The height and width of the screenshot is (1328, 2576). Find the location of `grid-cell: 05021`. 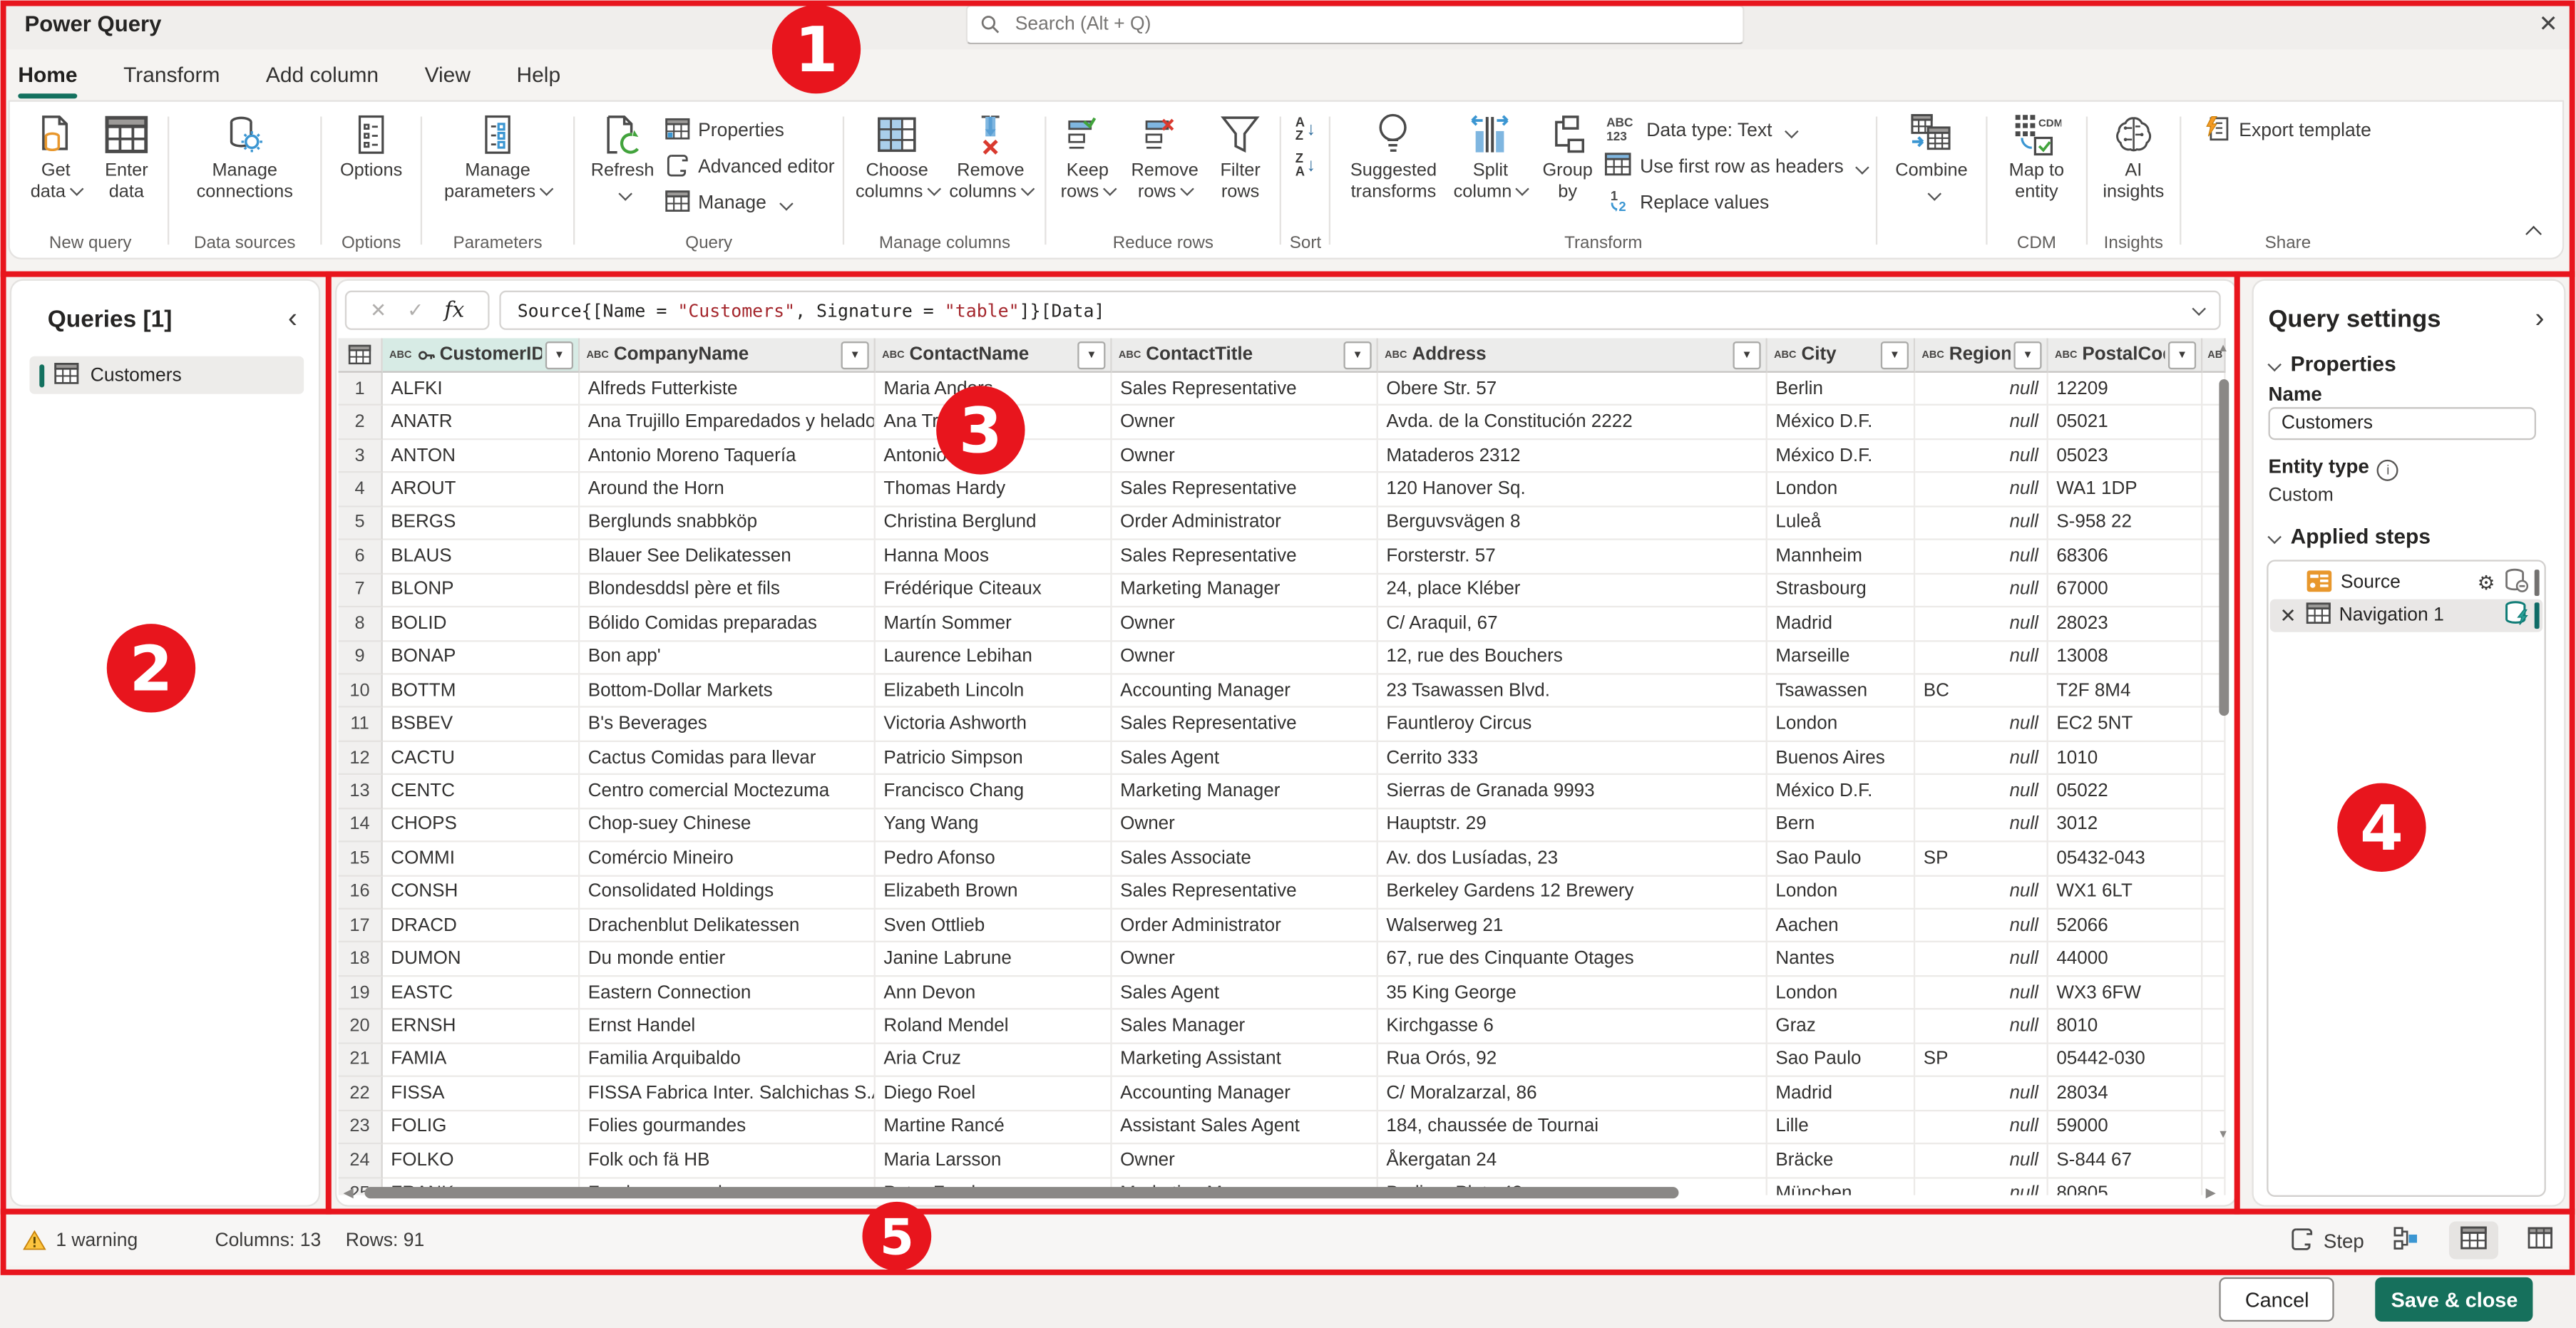

grid-cell: 05021 is located at coordinates (2125, 423).